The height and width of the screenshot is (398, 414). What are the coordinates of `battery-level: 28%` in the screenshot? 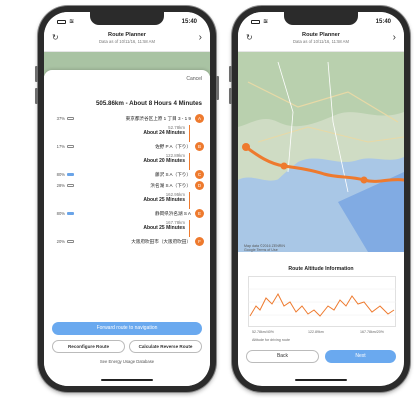 It's located at (62, 185).